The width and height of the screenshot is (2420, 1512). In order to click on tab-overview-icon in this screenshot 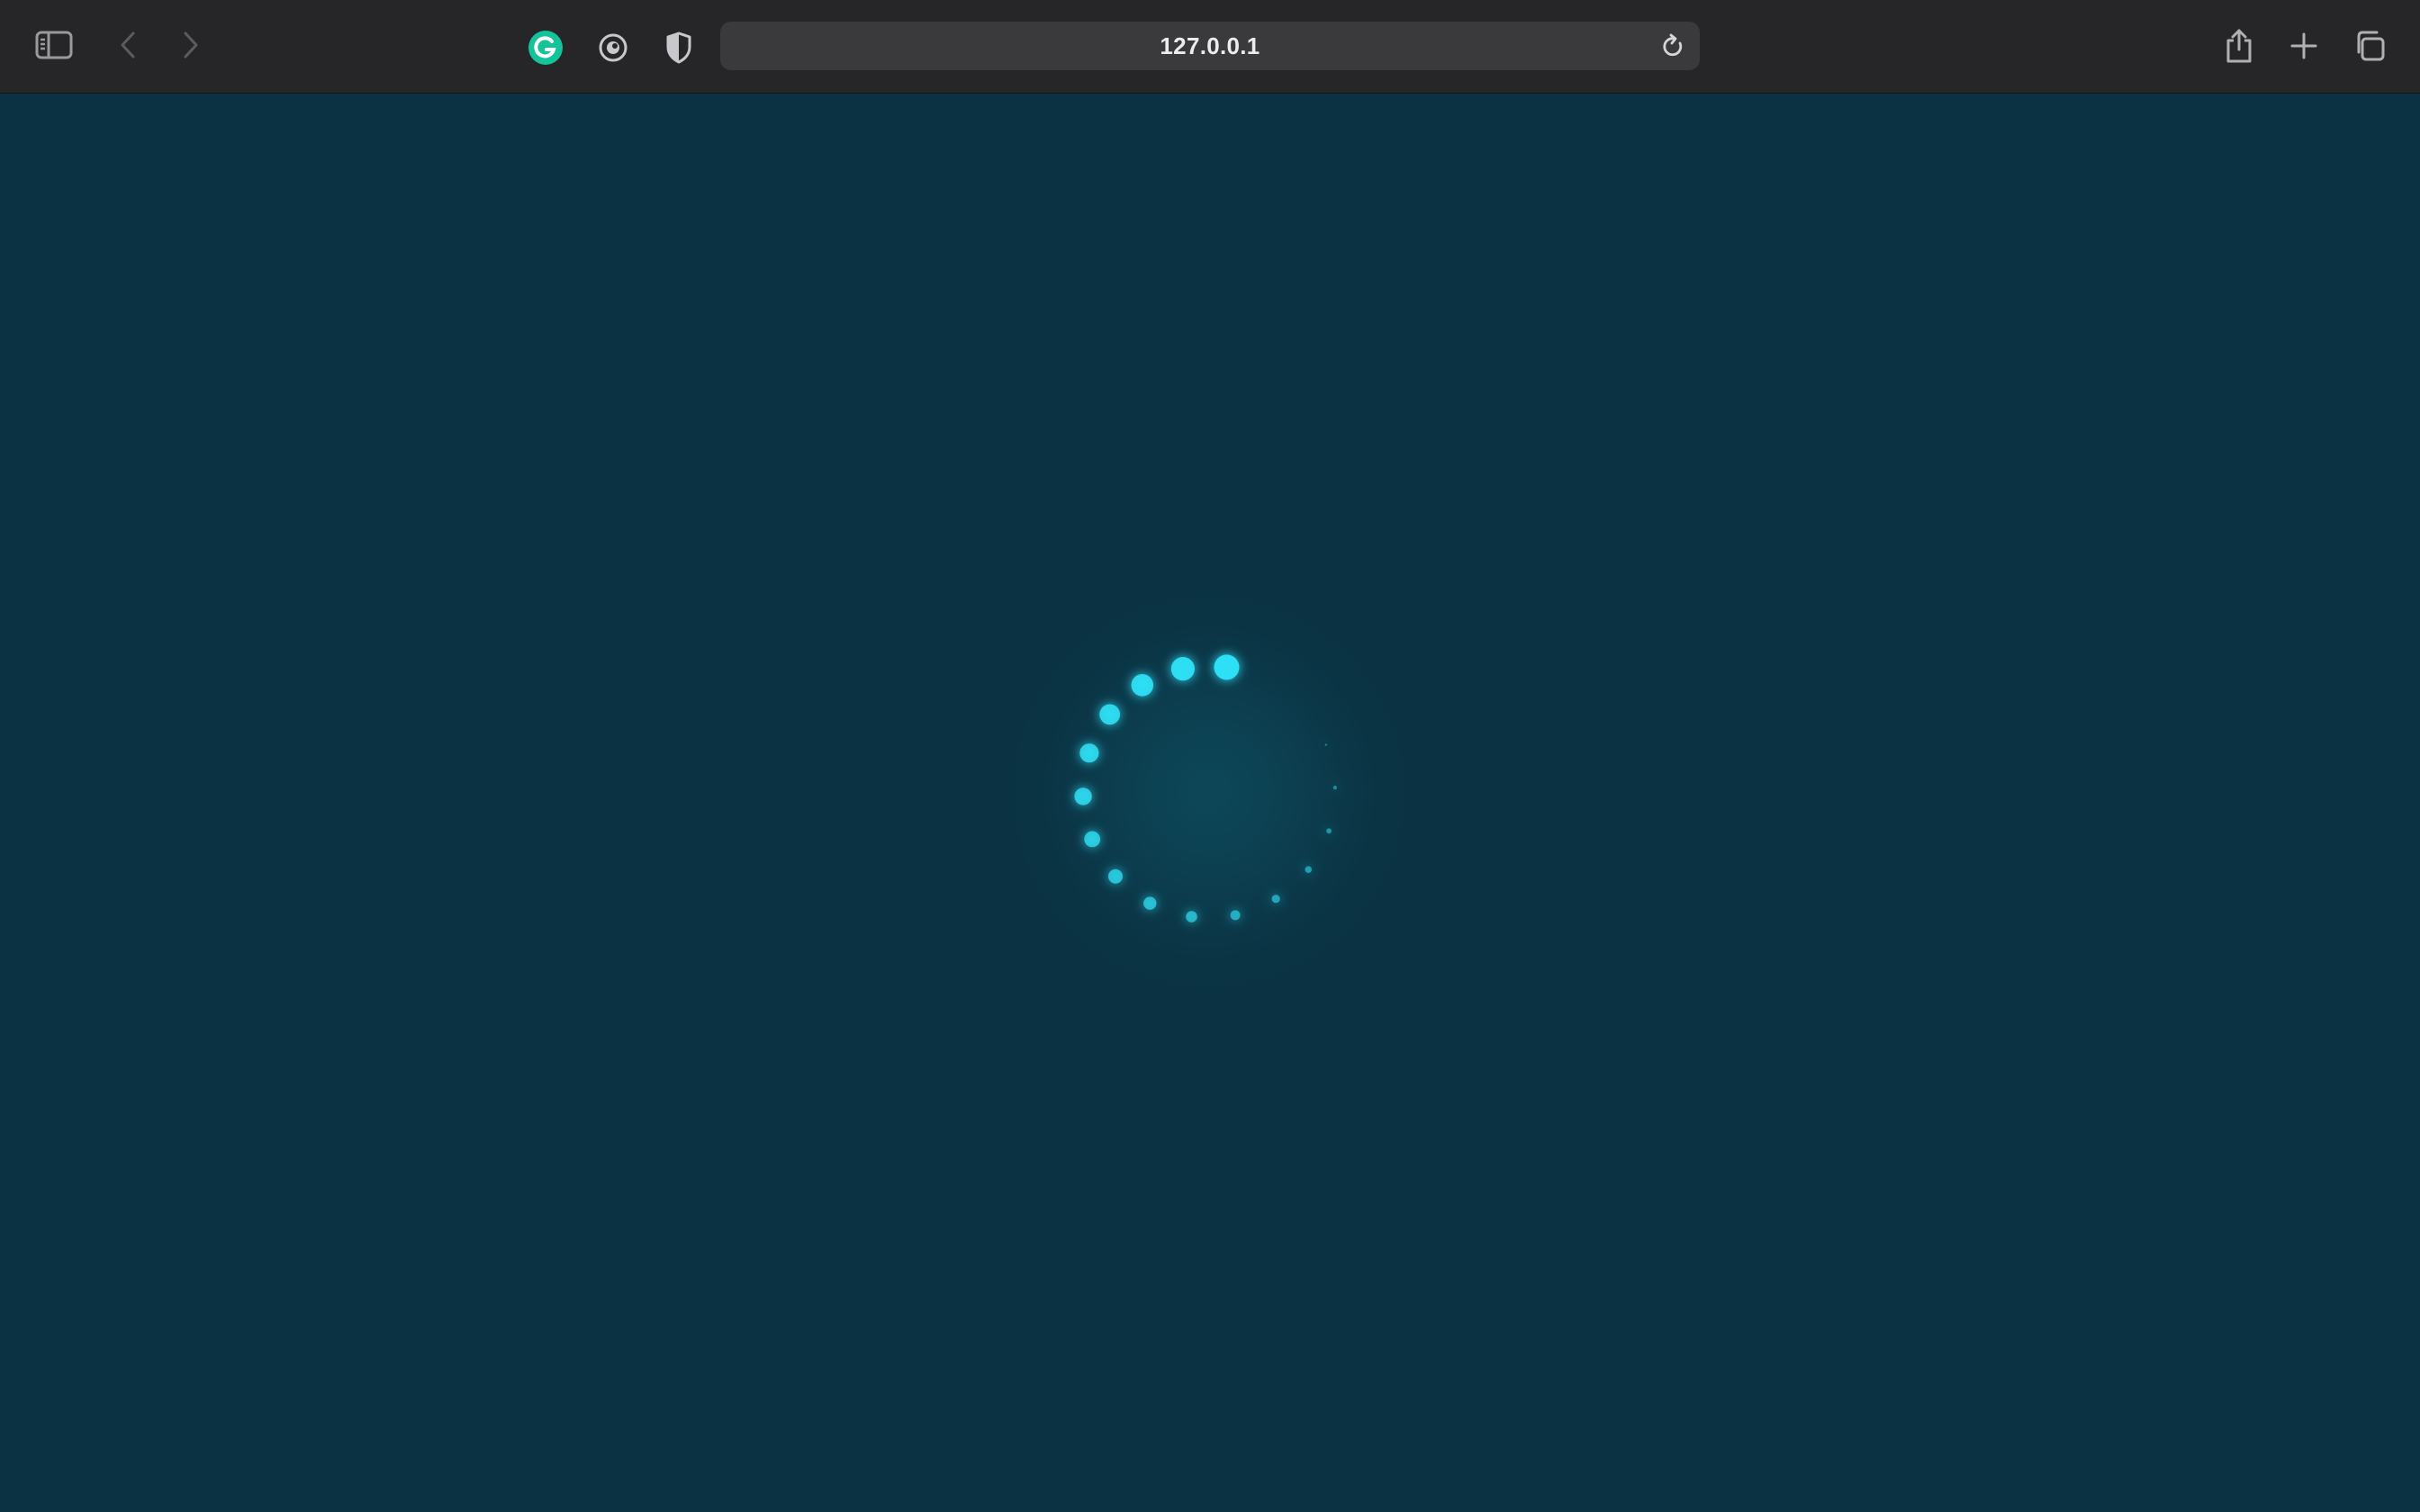, I will do `click(2371, 46)`.